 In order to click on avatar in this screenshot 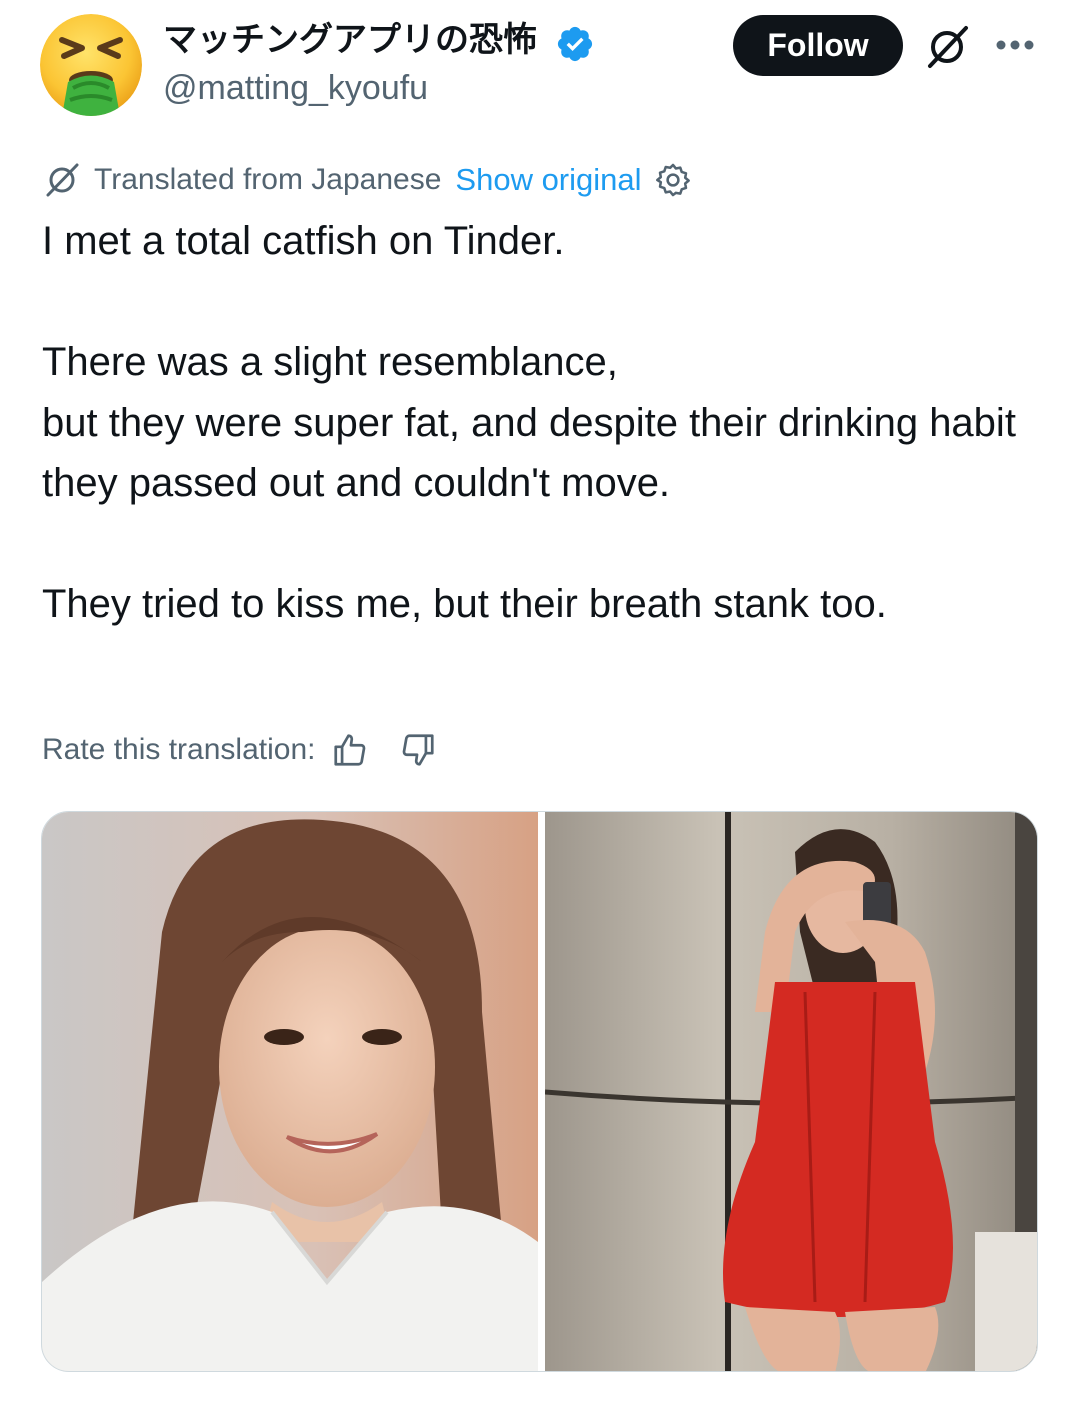, I will do `click(91, 65)`.